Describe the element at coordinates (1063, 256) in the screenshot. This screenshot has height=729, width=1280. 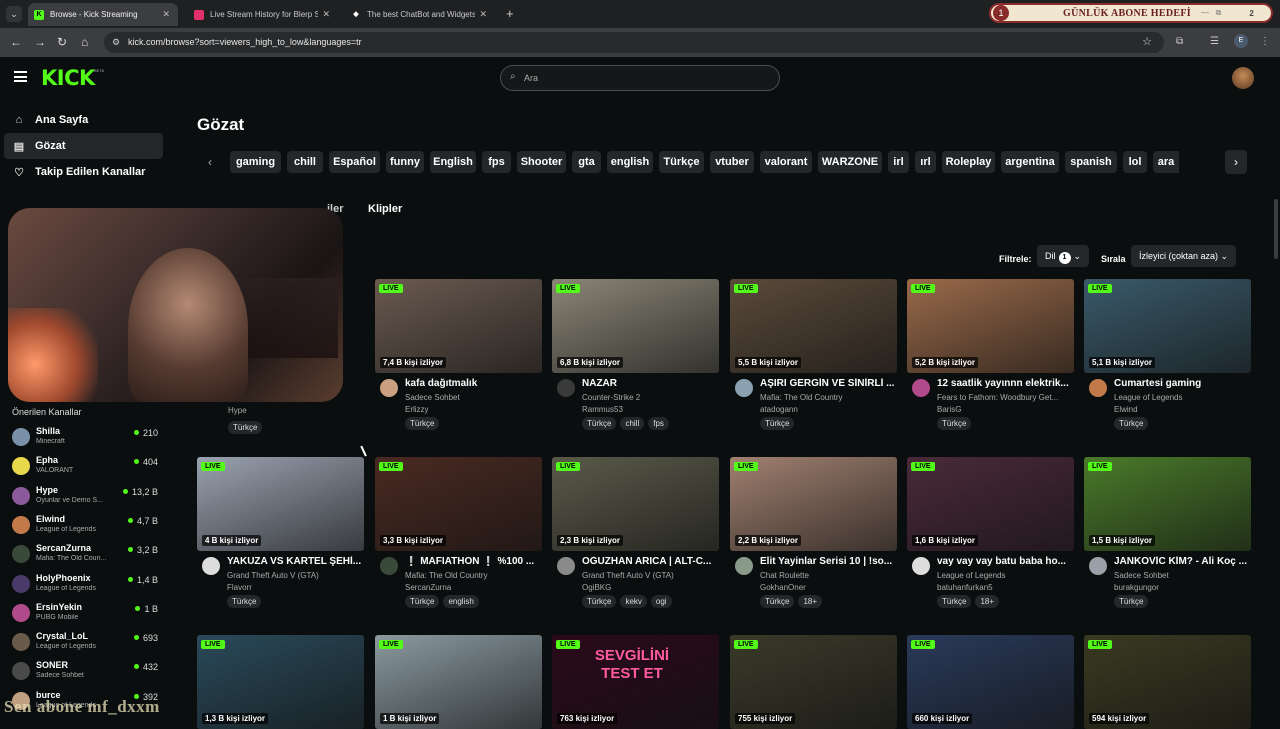
I see `language-filter-dropdown: Dil 1 ⌄` at that location.